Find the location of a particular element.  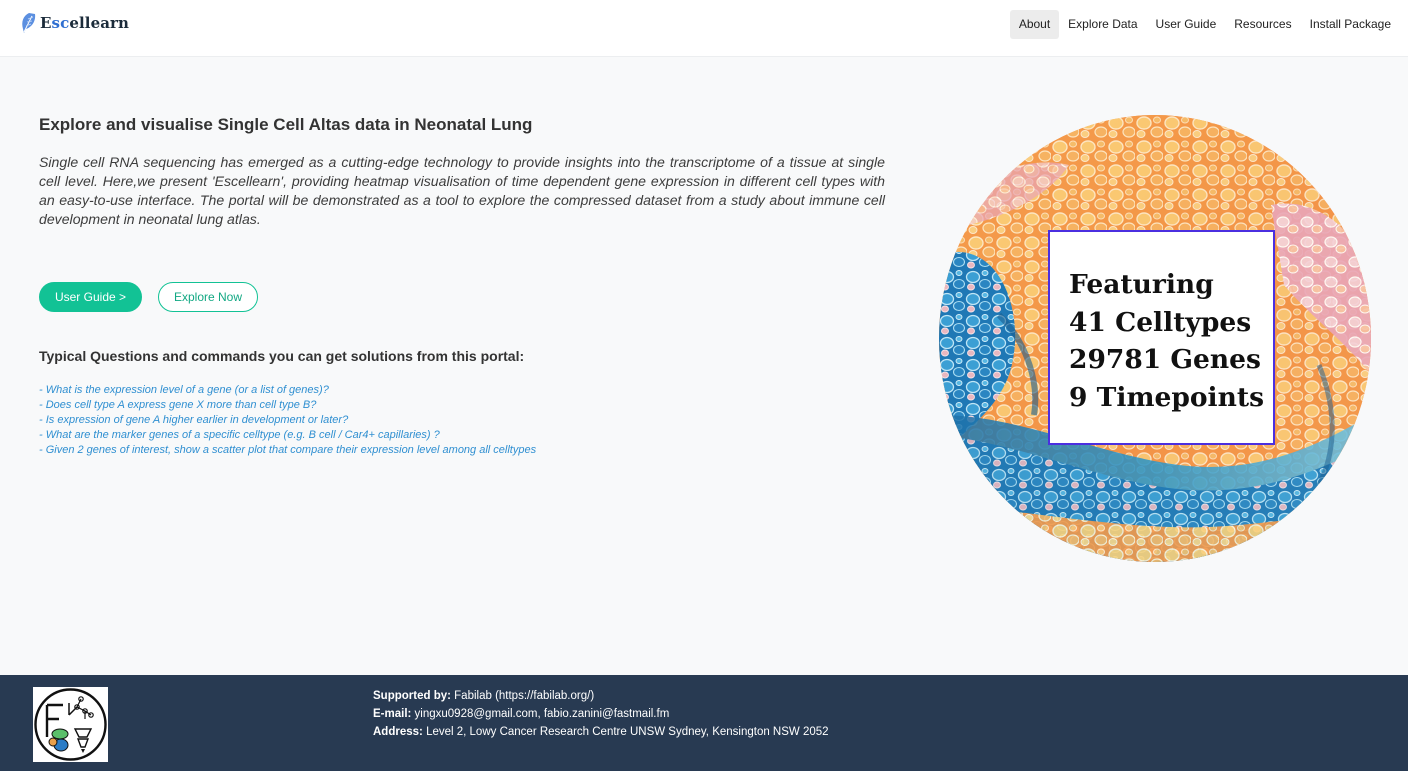

feather-icon is located at coordinates (29, 23).